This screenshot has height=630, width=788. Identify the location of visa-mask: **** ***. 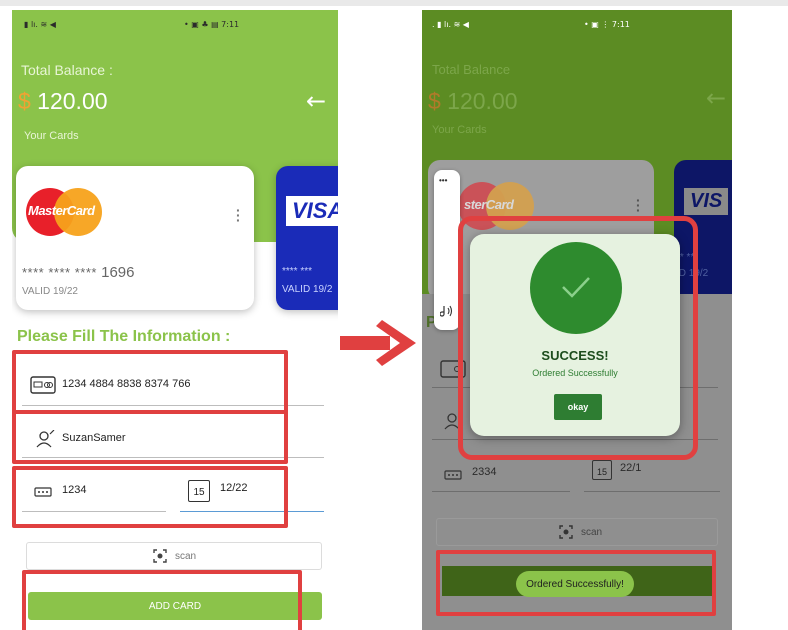
(297, 271).